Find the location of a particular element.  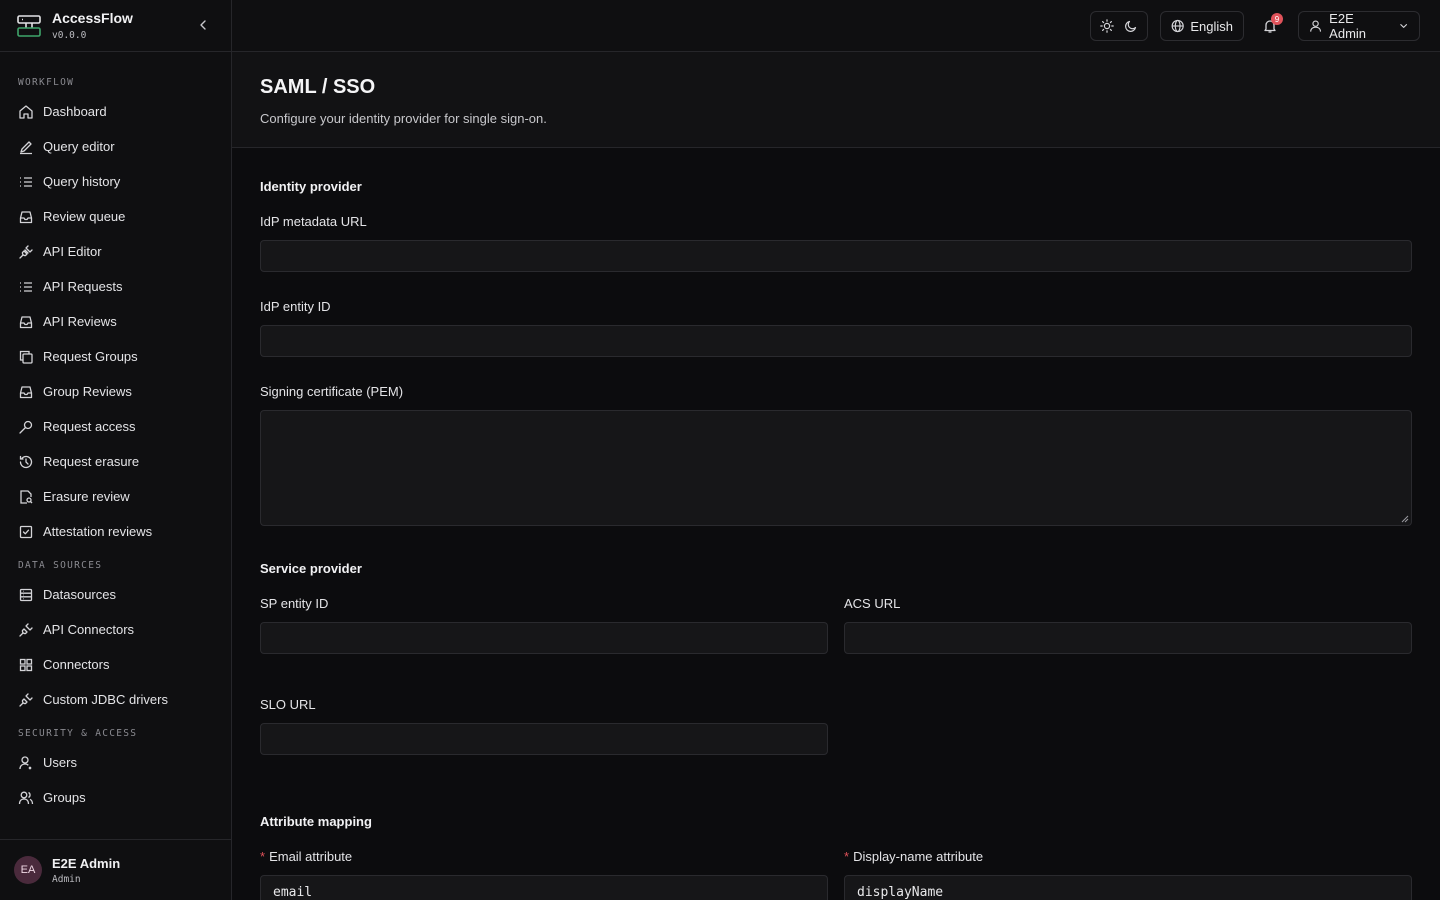

sidebar-item-label: Dashboard is located at coordinates (75, 111).